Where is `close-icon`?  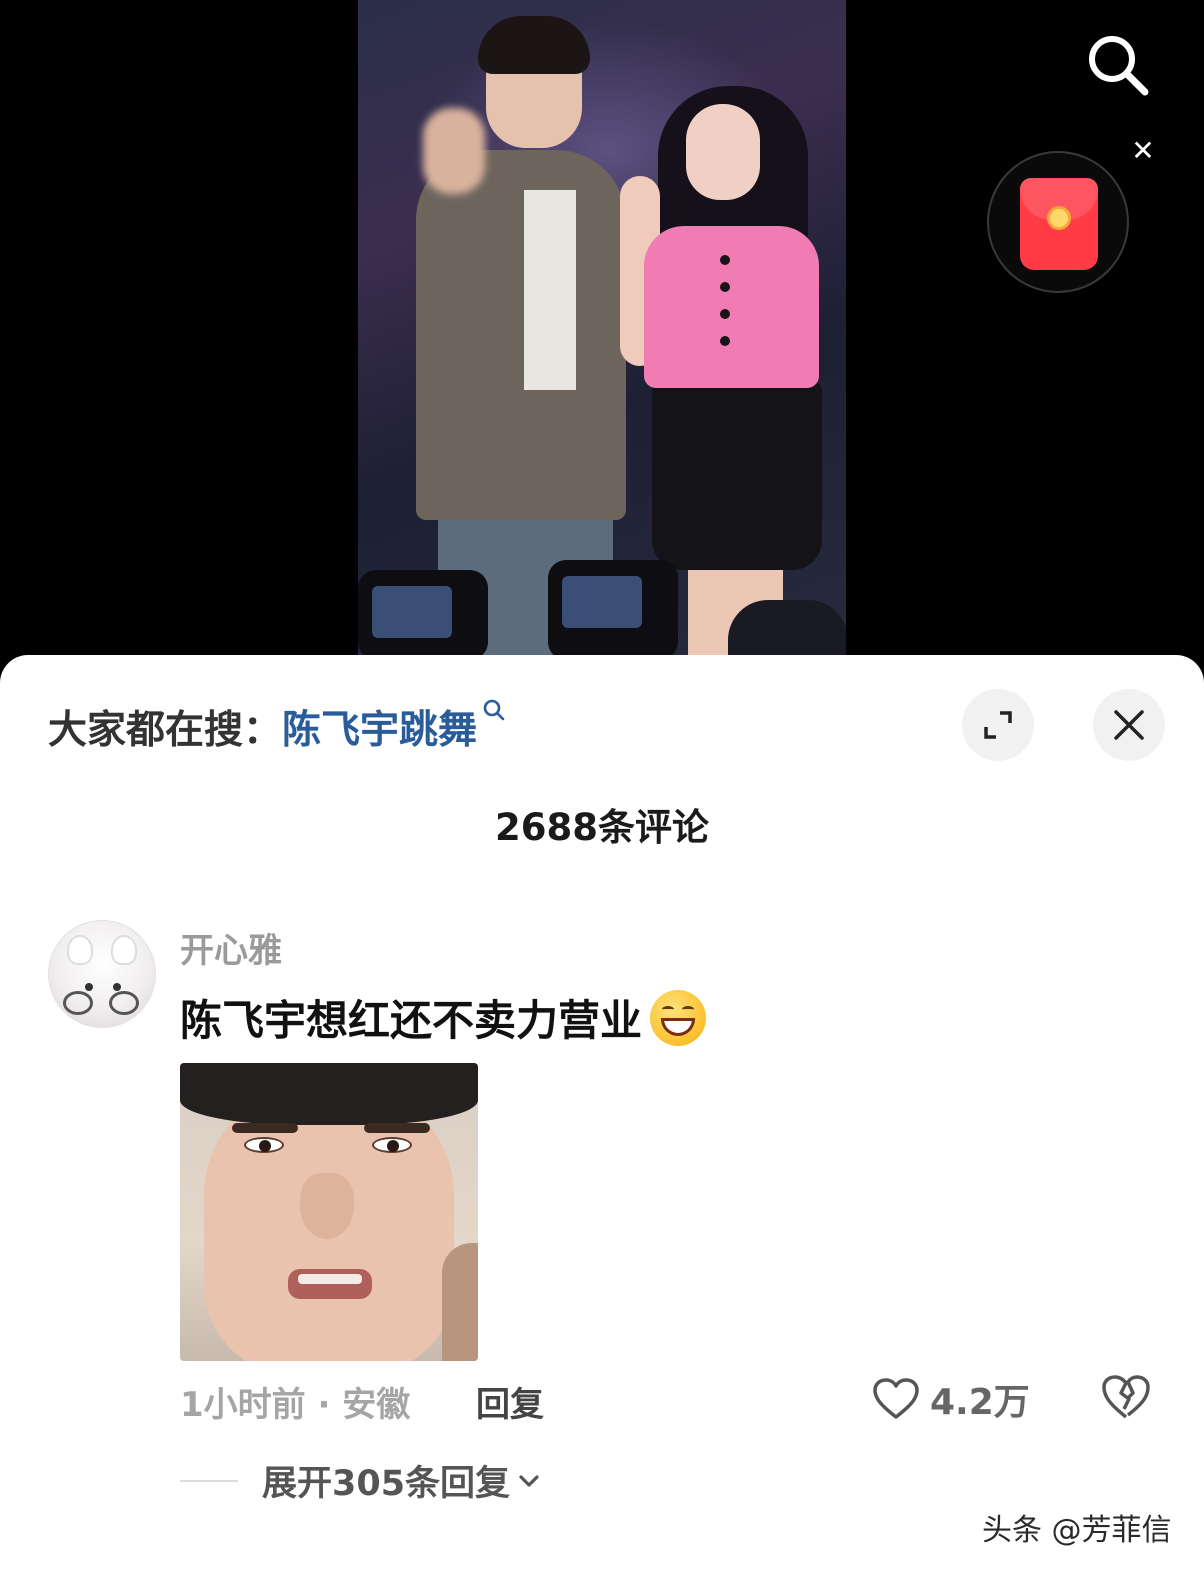
close-icon is located at coordinates (1129, 725).